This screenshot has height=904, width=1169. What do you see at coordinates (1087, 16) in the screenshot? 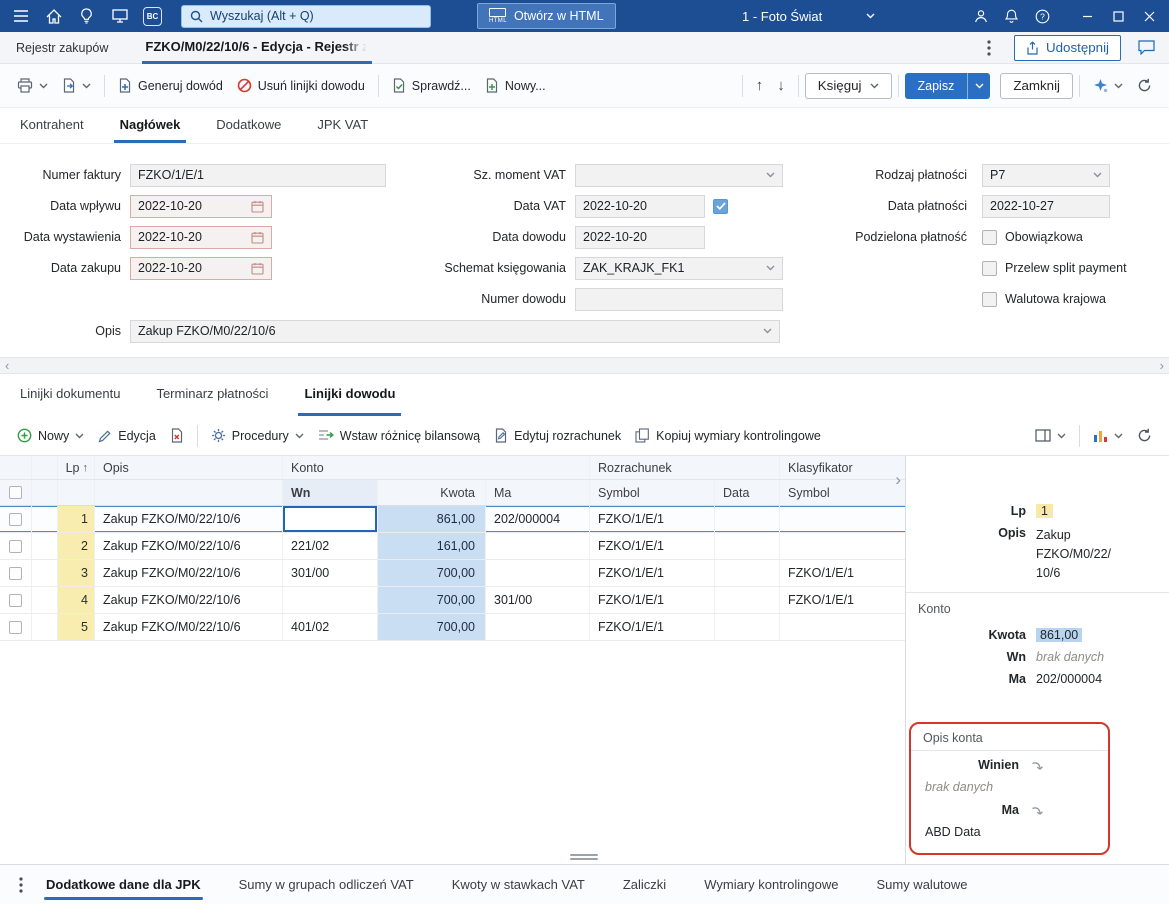
I see `minimize-button` at bounding box center [1087, 16].